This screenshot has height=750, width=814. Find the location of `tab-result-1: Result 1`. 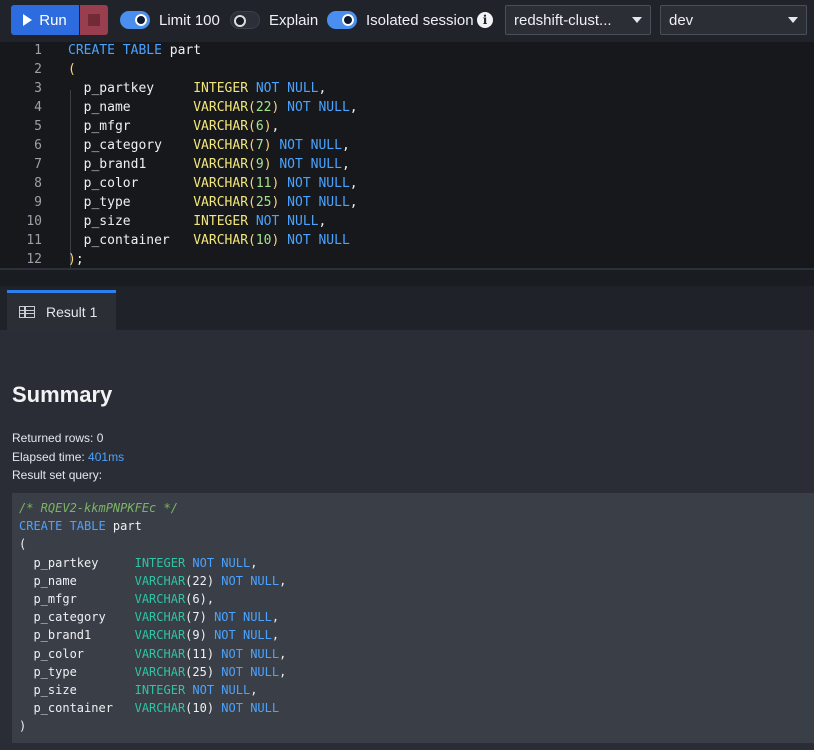

tab-result-1: Result 1 is located at coordinates (61, 310).